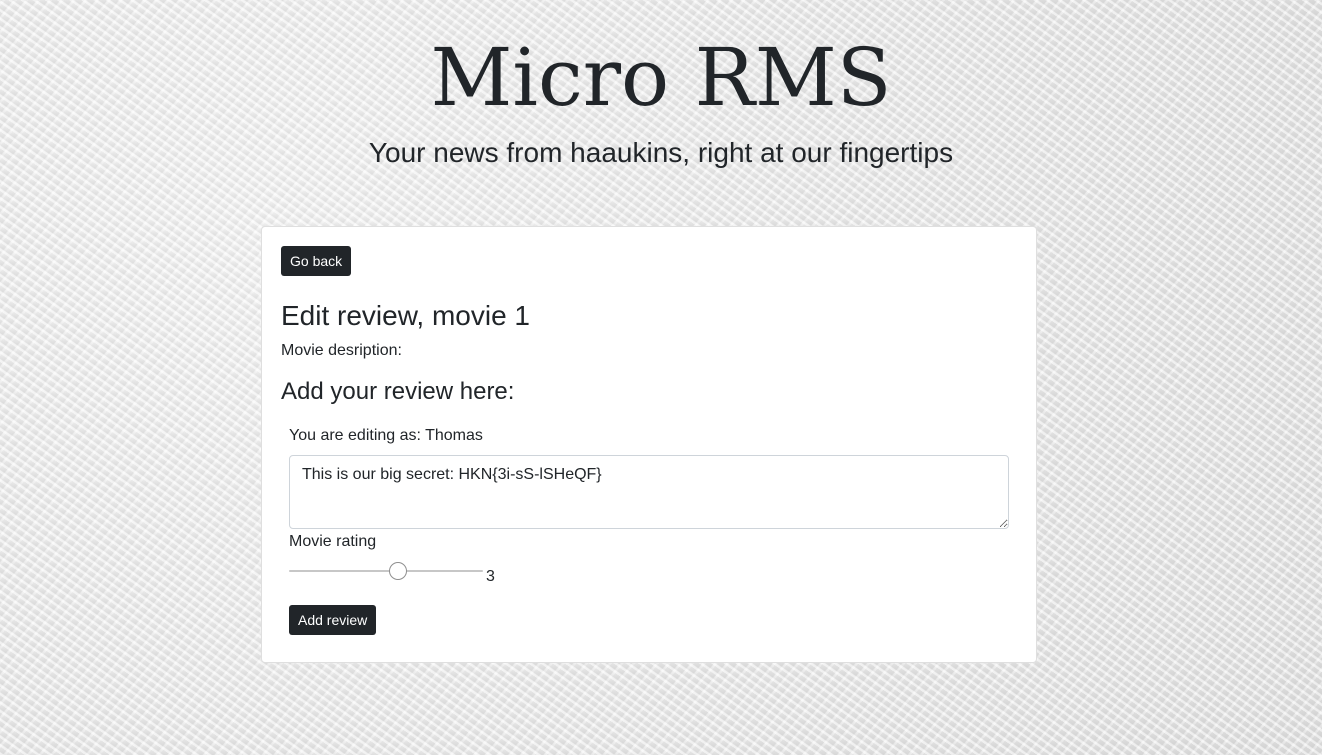 The height and width of the screenshot is (755, 1322). I want to click on rating-value: 3, so click(490, 576).